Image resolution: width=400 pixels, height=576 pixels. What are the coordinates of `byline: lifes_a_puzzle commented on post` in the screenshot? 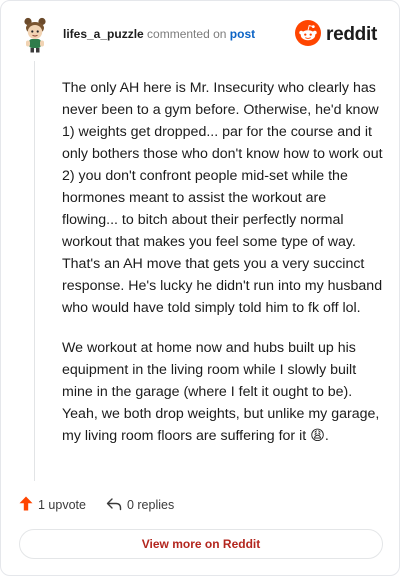 It's located at (159, 34).